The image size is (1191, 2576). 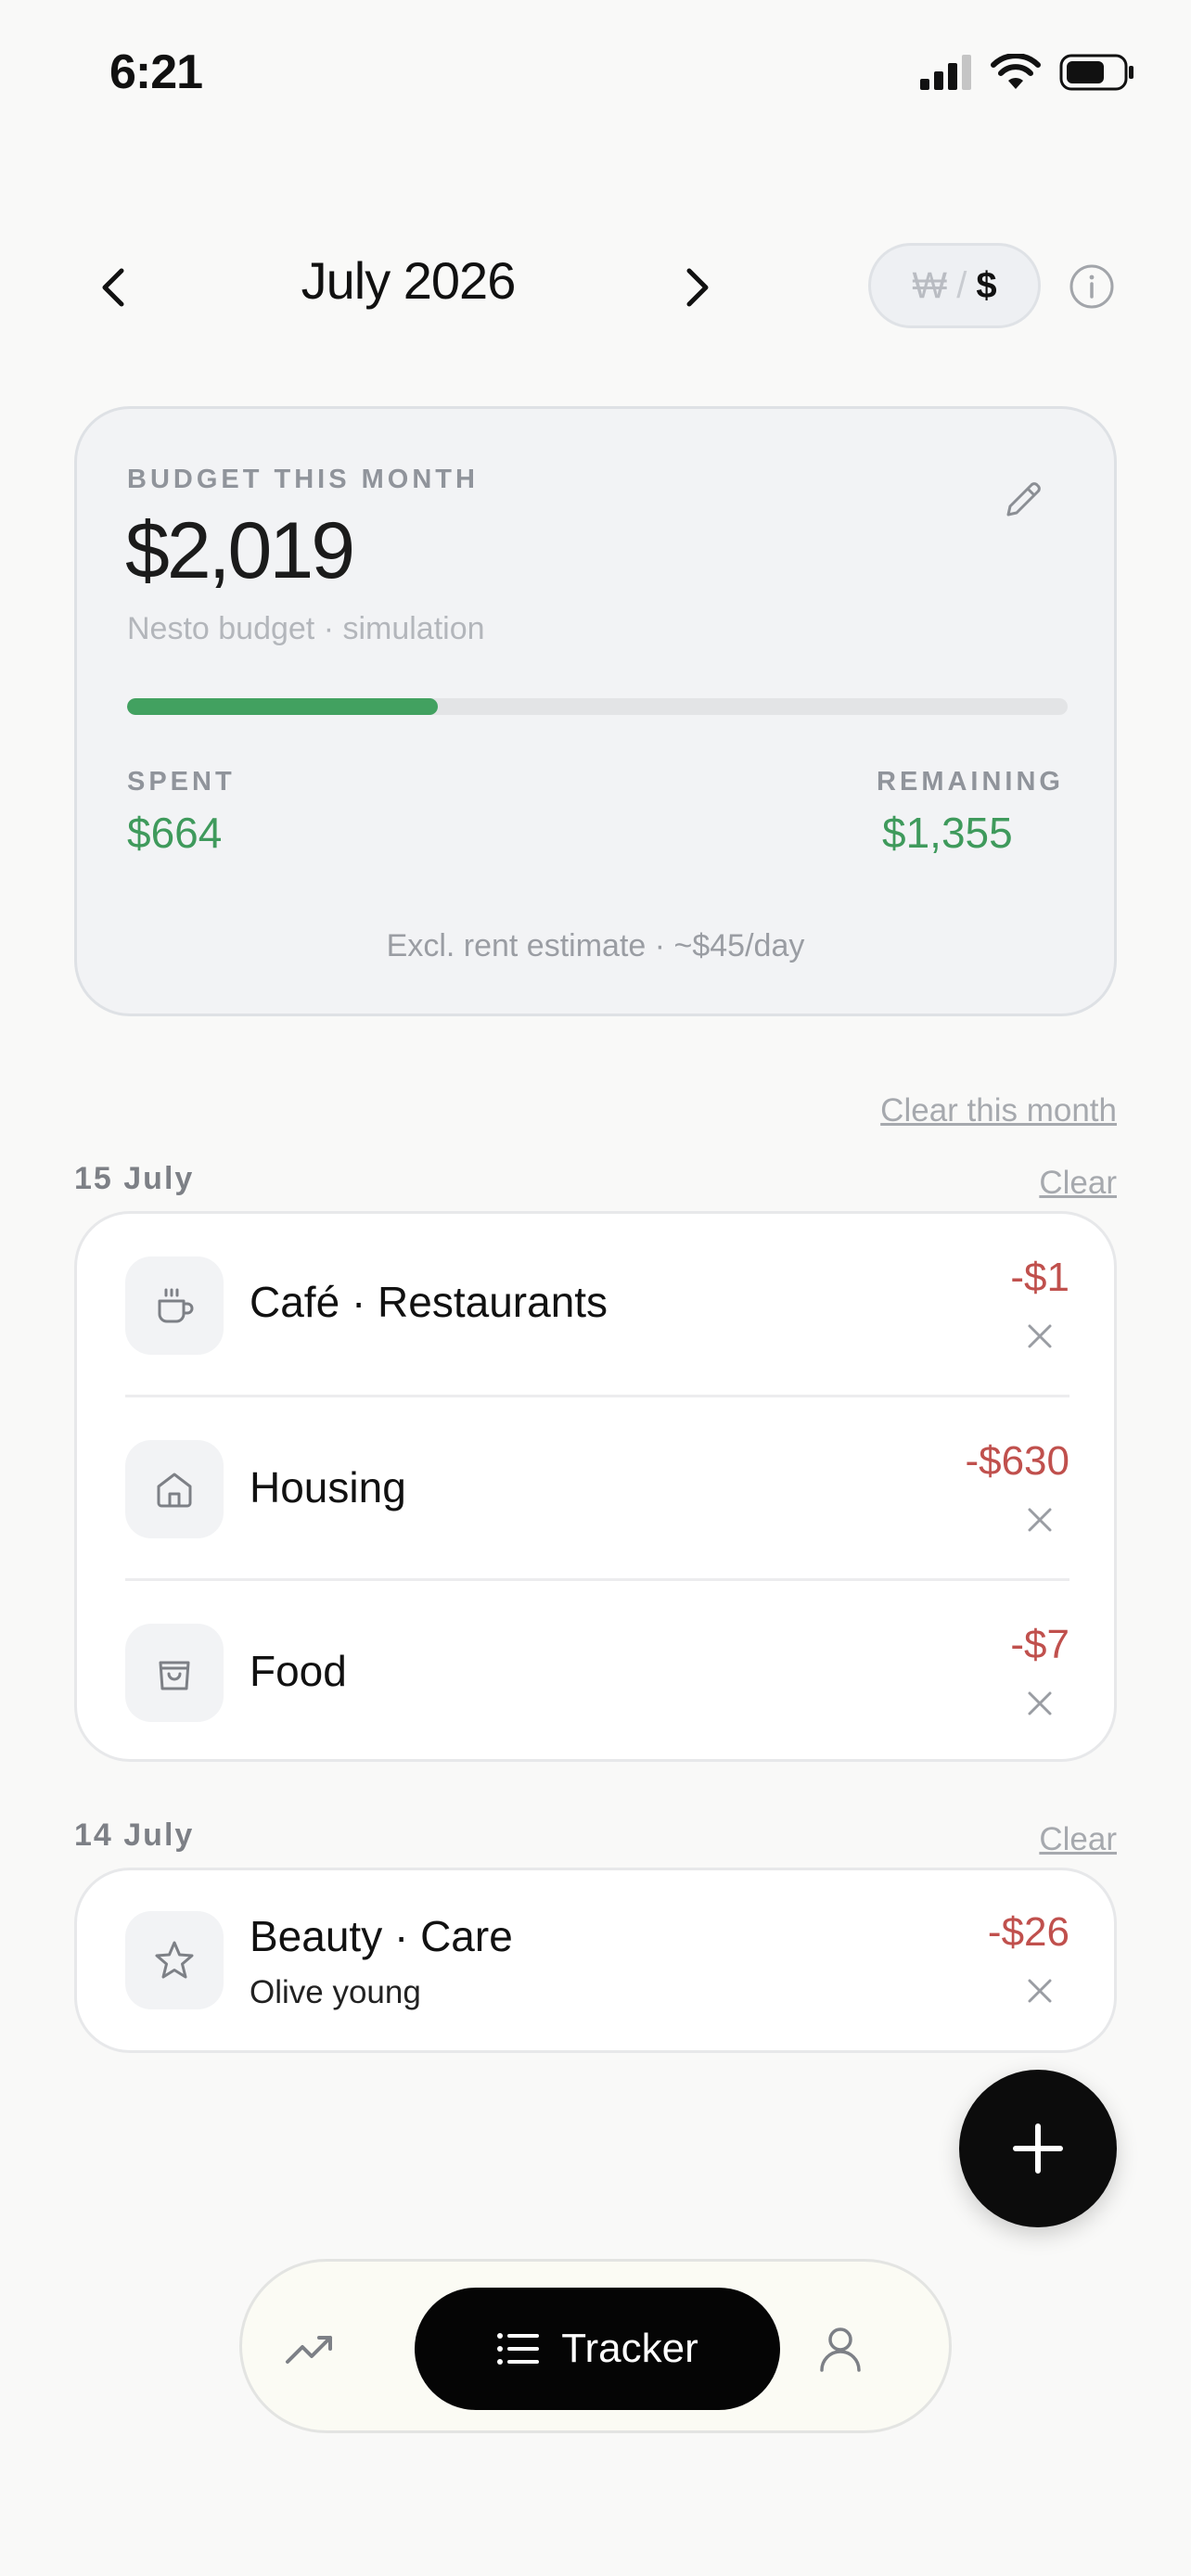 I want to click on currency-toggle: ₩ / $, so click(x=955, y=286).